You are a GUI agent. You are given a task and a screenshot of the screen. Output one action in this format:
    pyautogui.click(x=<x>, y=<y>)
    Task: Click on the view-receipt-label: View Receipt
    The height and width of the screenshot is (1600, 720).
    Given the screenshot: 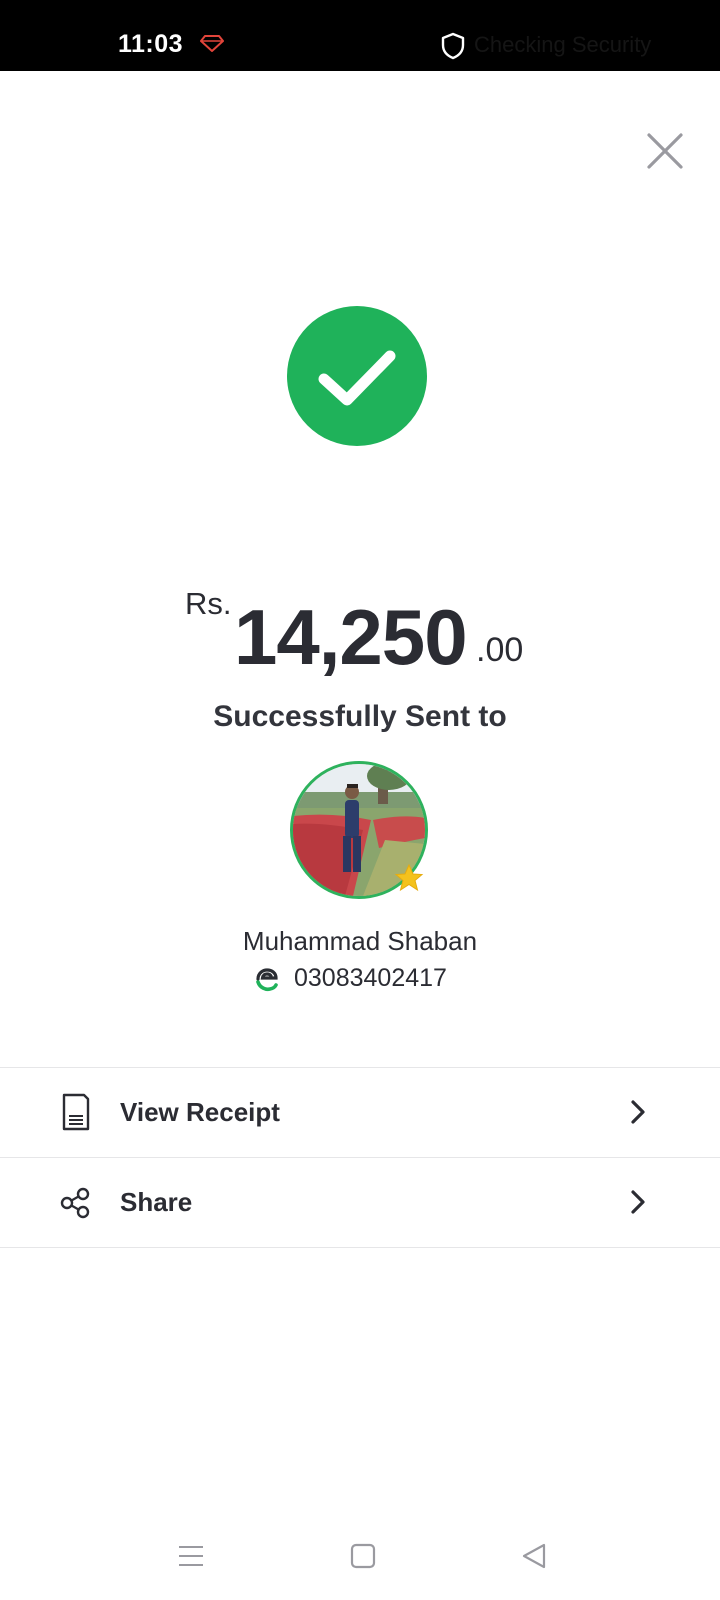 What is the action you would take?
    pyautogui.click(x=200, y=1112)
    